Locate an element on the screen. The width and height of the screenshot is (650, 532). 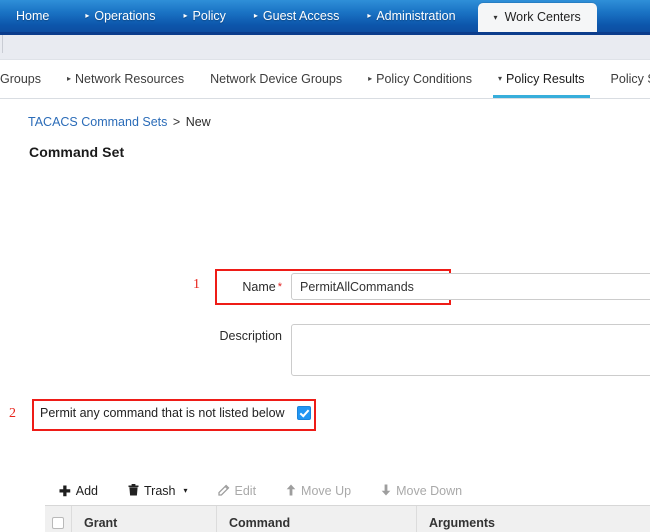
edit-button-label: Edit is located at coordinates (245, 490).